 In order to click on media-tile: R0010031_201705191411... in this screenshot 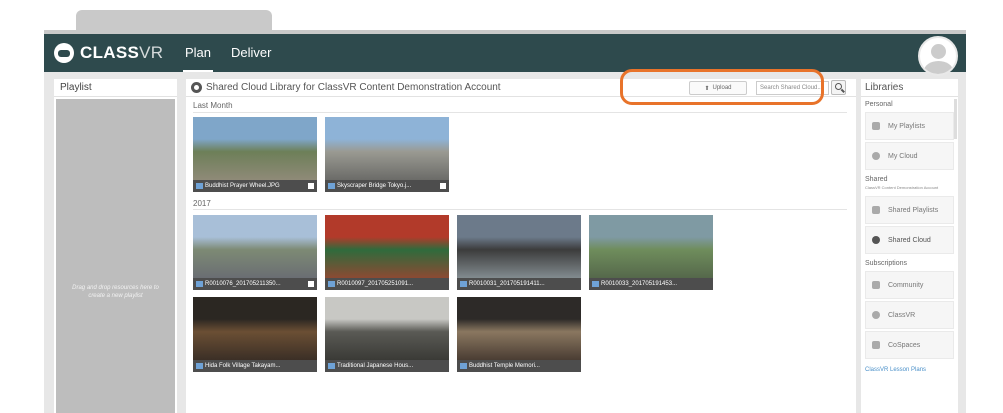, I will do `click(519, 252)`.